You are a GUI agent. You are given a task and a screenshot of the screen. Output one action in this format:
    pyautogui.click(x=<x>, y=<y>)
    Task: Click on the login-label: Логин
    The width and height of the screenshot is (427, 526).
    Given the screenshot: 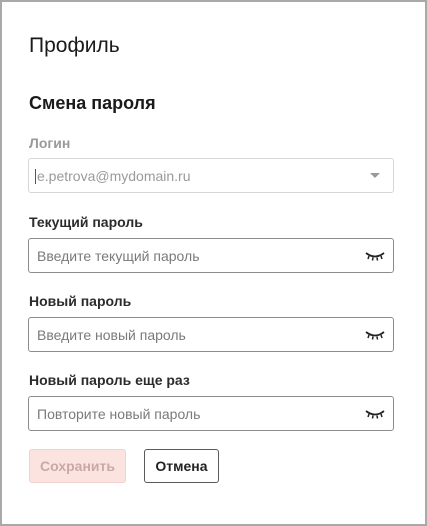 What is the action you would take?
    pyautogui.click(x=50, y=143)
    